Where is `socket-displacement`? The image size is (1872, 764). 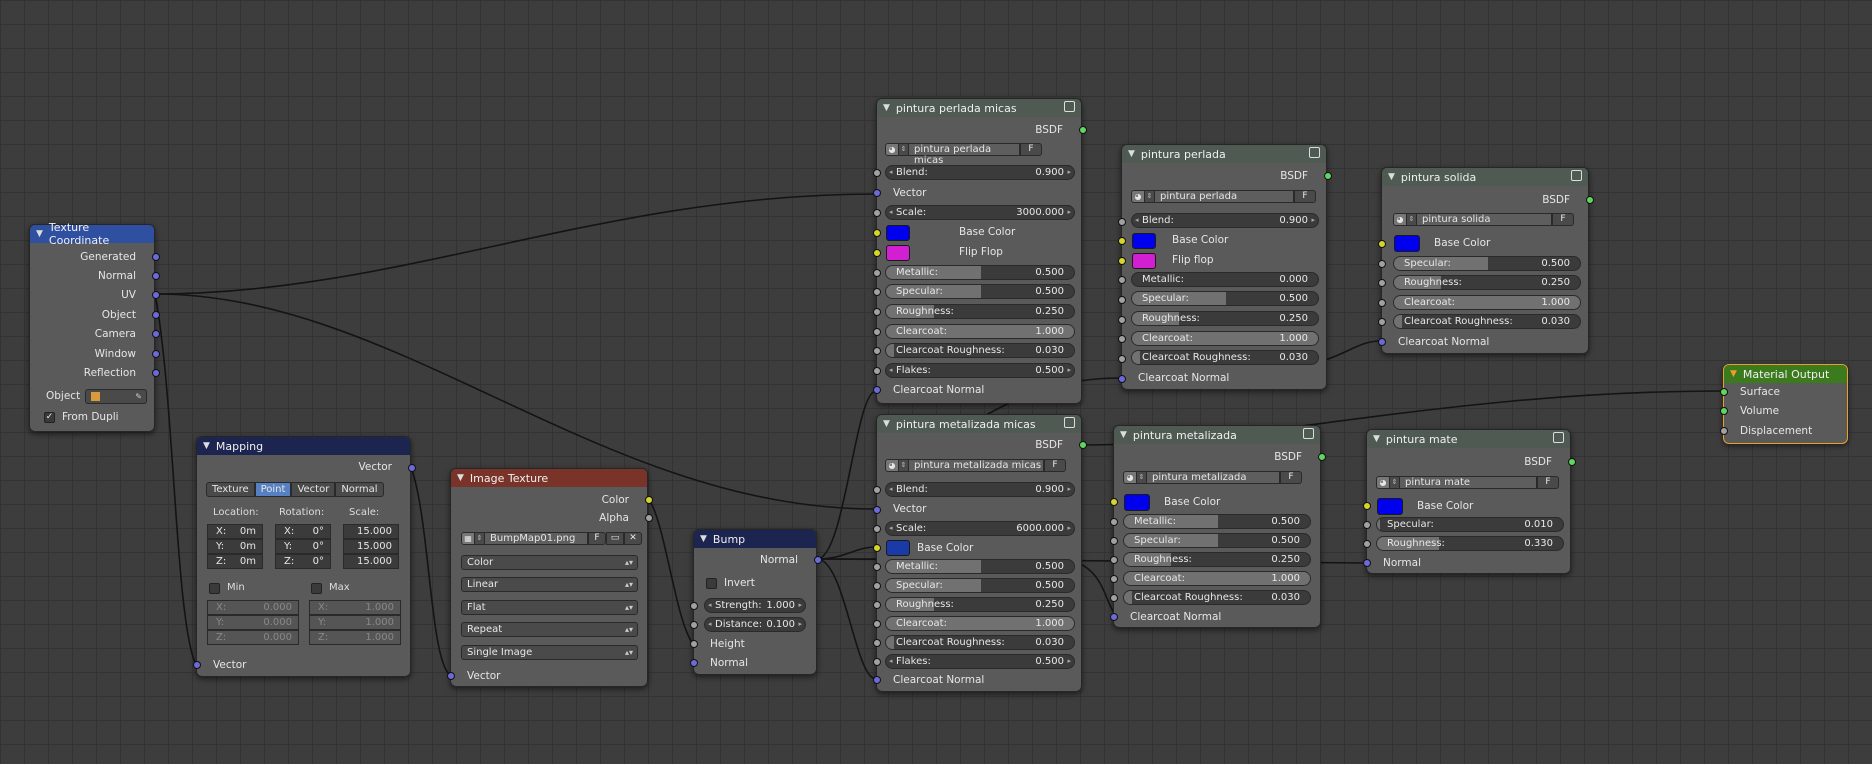 socket-displacement is located at coordinates (1724, 431).